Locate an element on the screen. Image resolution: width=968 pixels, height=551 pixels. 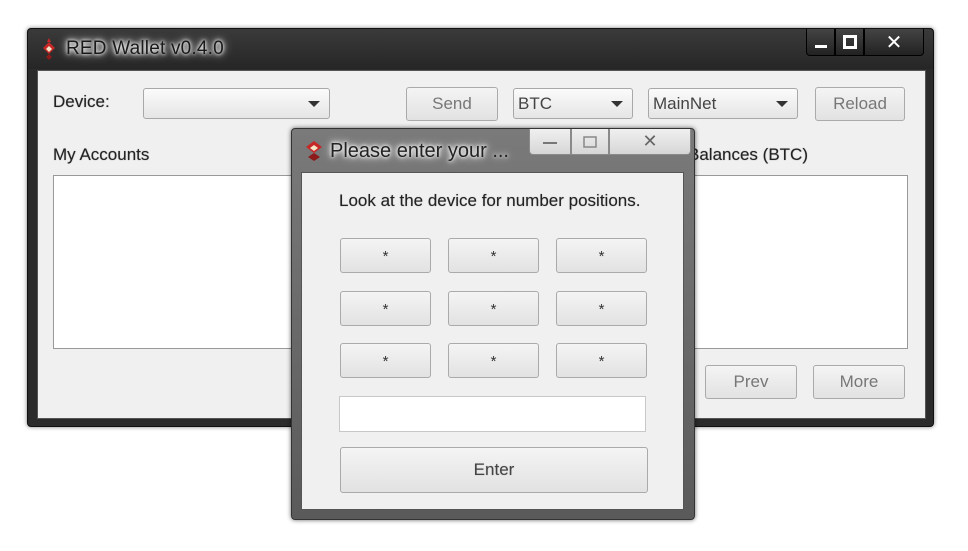
pin-maximize-button is located at coordinates (590, 142).